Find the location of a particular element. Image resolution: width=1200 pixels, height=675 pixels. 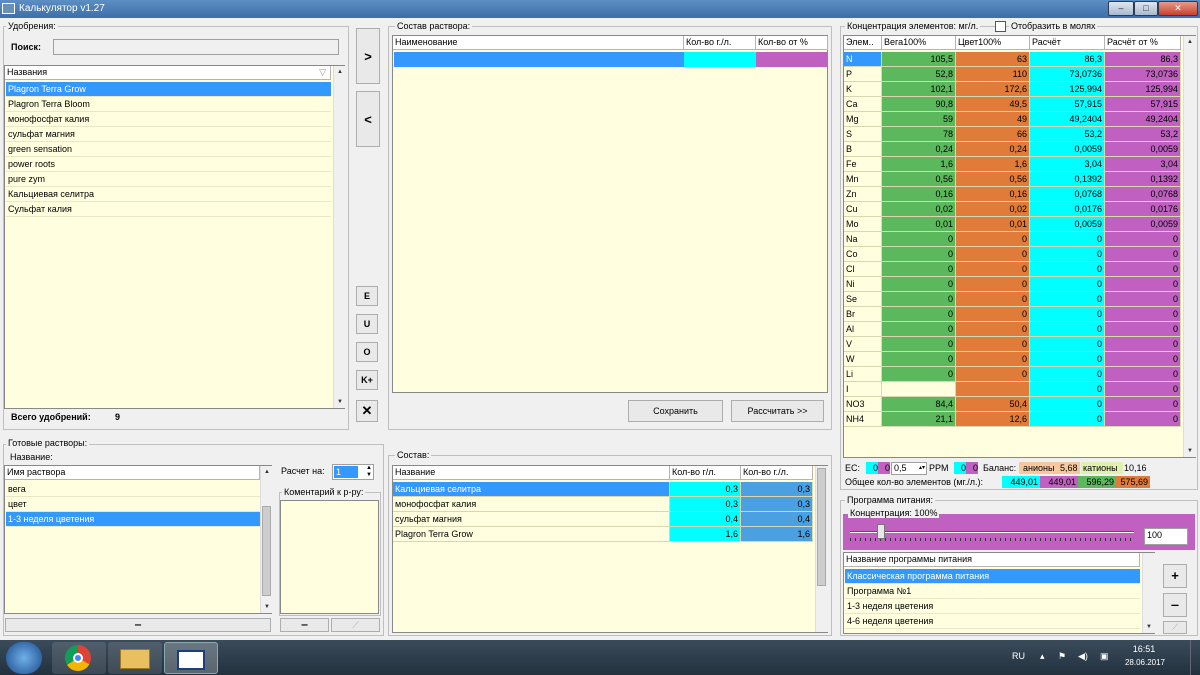

ready-col-name: Имя раствора is located at coordinates (132, 473).